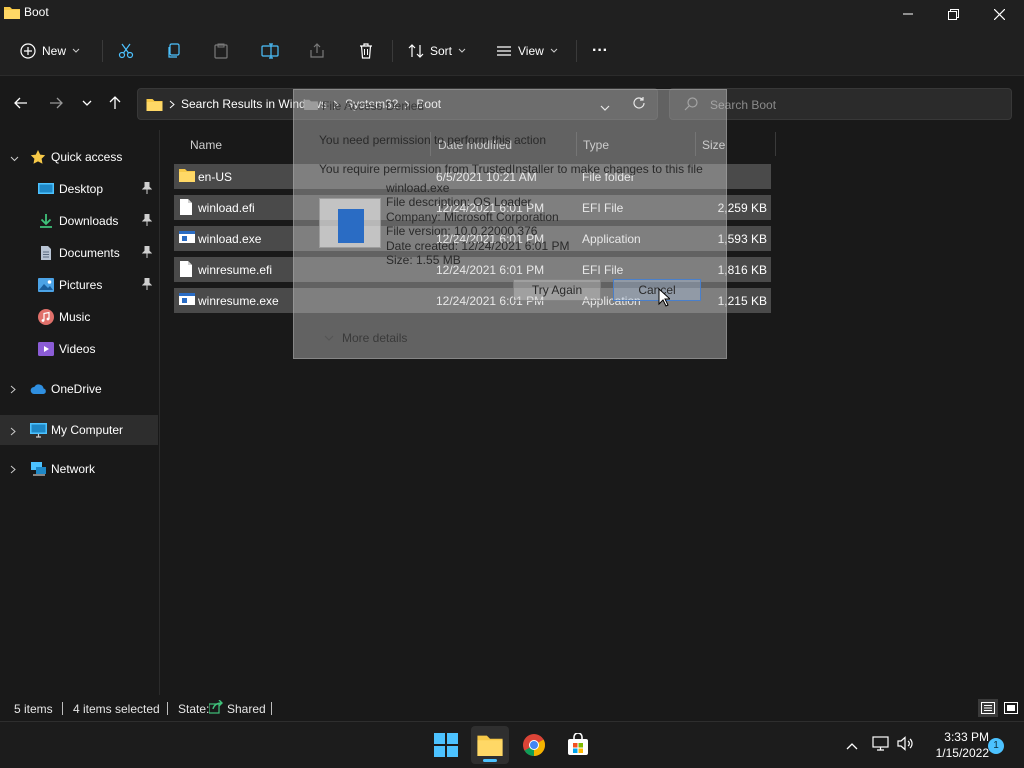 This screenshot has width=1024, height=768. What do you see at coordinates (238, 301) in the screenshot?
I see `file-name: winresume.exe` at bounding box center [238, 301].